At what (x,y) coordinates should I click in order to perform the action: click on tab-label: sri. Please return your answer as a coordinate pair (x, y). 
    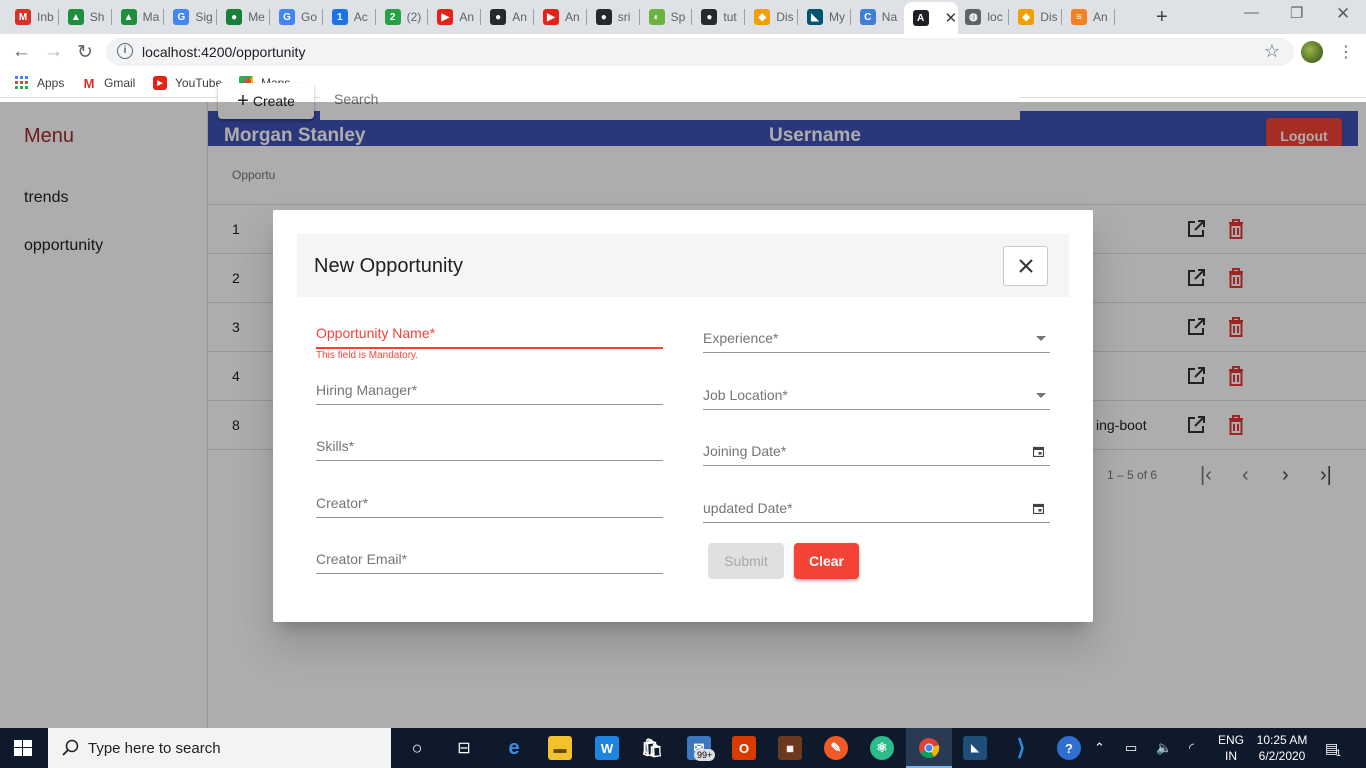
    Looking at the image, I should click on (624, 17).